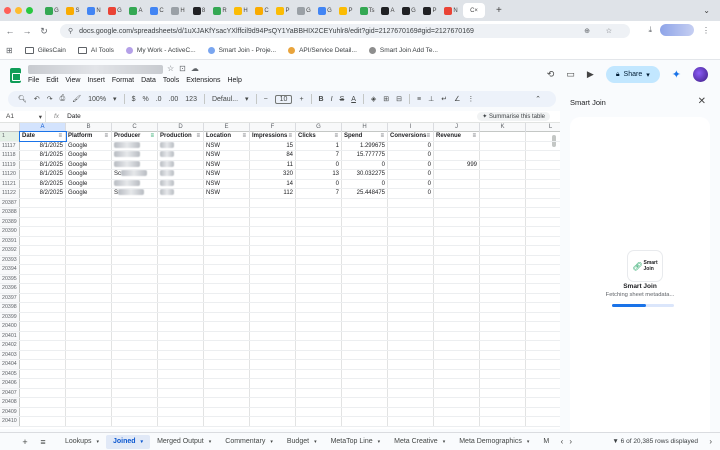  I want to click on cell: Date ≡, so click(43, 136).